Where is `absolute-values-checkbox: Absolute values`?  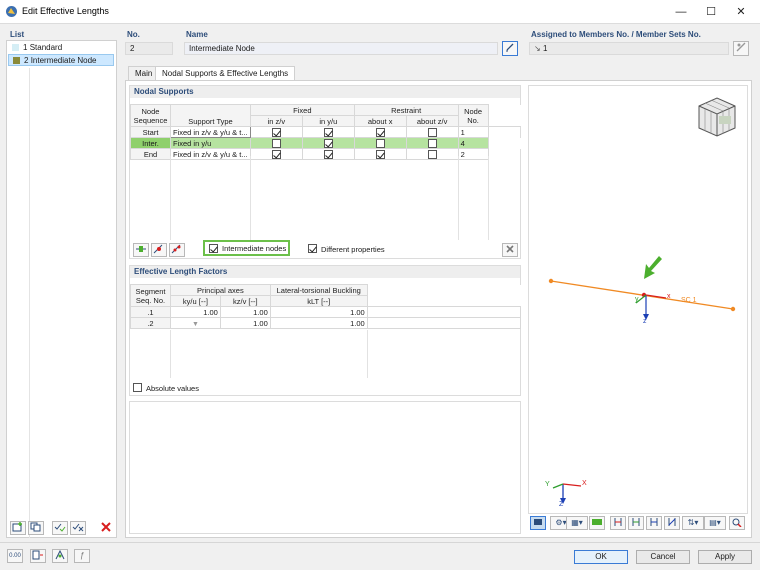 absolute-values-checkbox: Absolute values is located at coordinates (193, 388).